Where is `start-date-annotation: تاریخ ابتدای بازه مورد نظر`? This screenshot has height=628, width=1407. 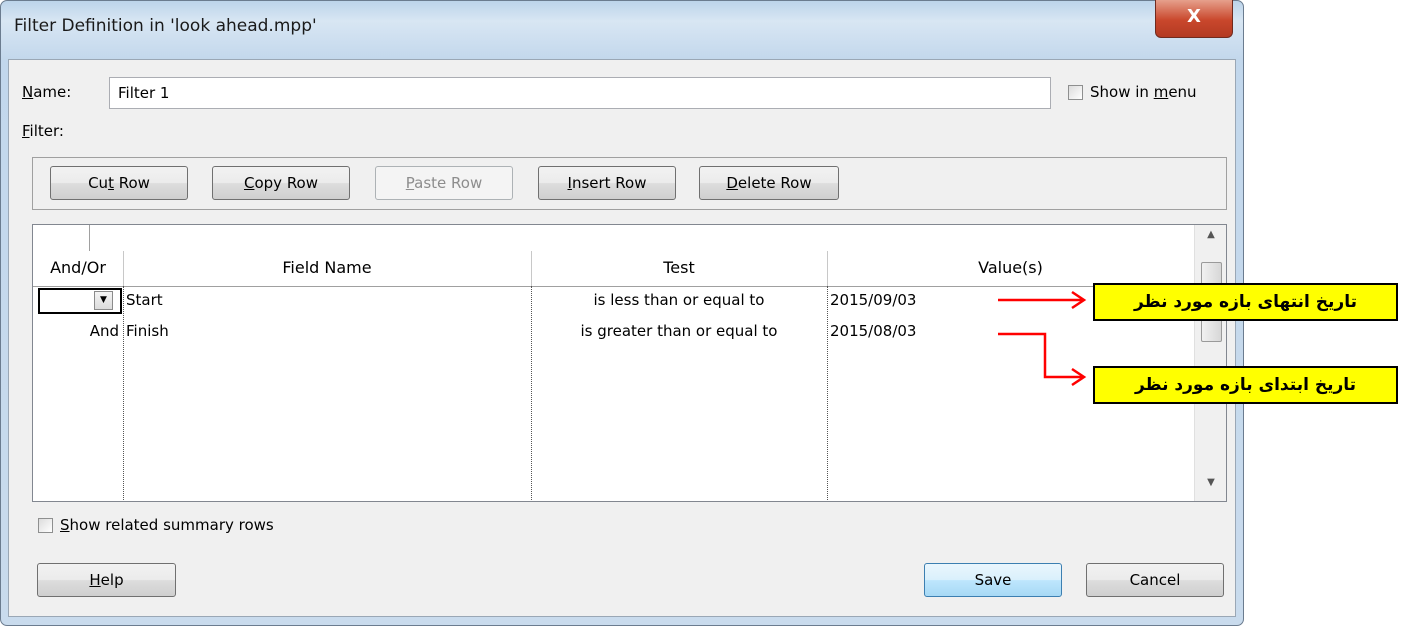
start-date-annotation: تاریخ ابتدای بازه مورد نظر is located at coordinates (1245, 385).